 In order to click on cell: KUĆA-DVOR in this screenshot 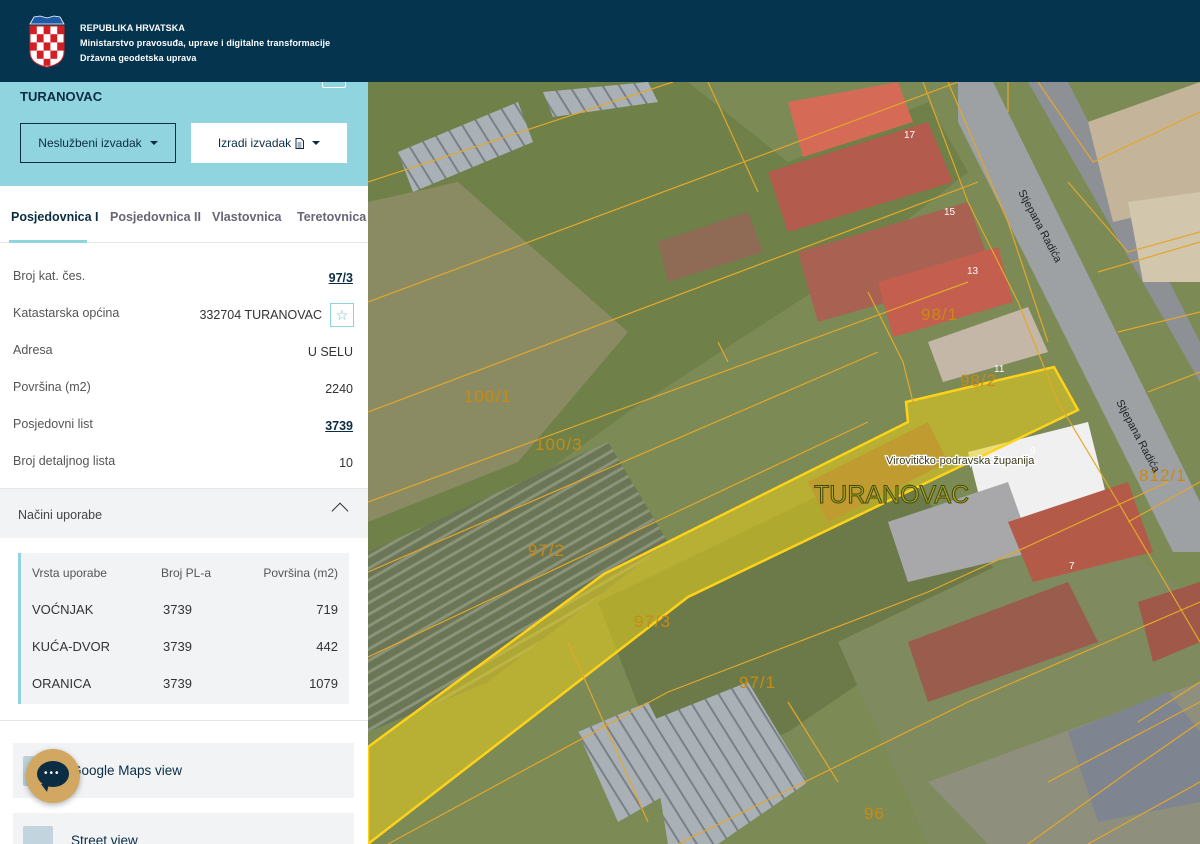, I will do `click(71, 646)`.